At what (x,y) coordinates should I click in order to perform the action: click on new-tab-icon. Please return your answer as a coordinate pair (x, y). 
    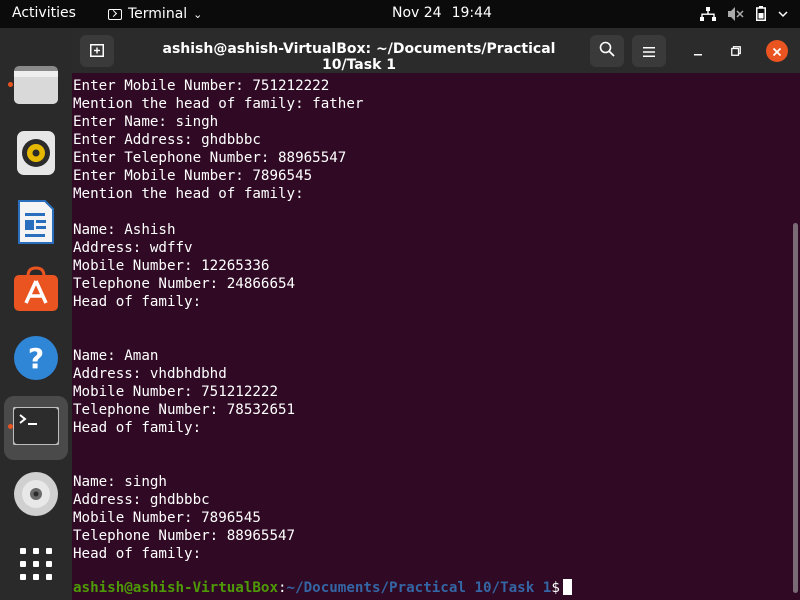
    Looking at the image, I should click on (97, 51).